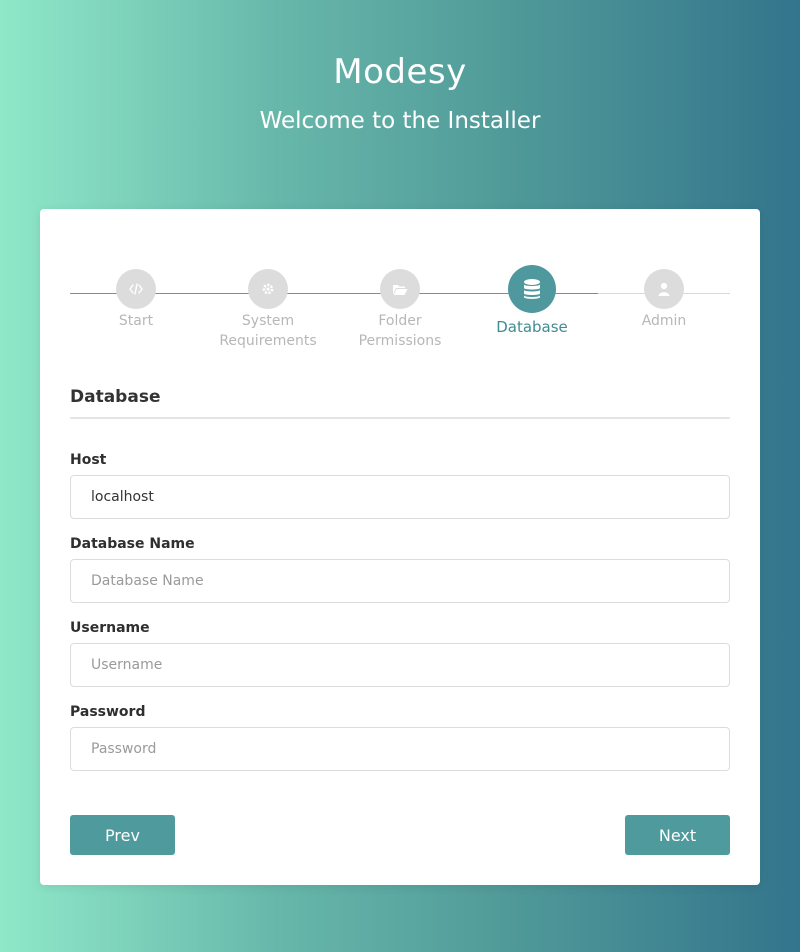 Image resolution: width=800 pixels, height=952 pixels. I want to click on gear-icon, so click(268, 289).